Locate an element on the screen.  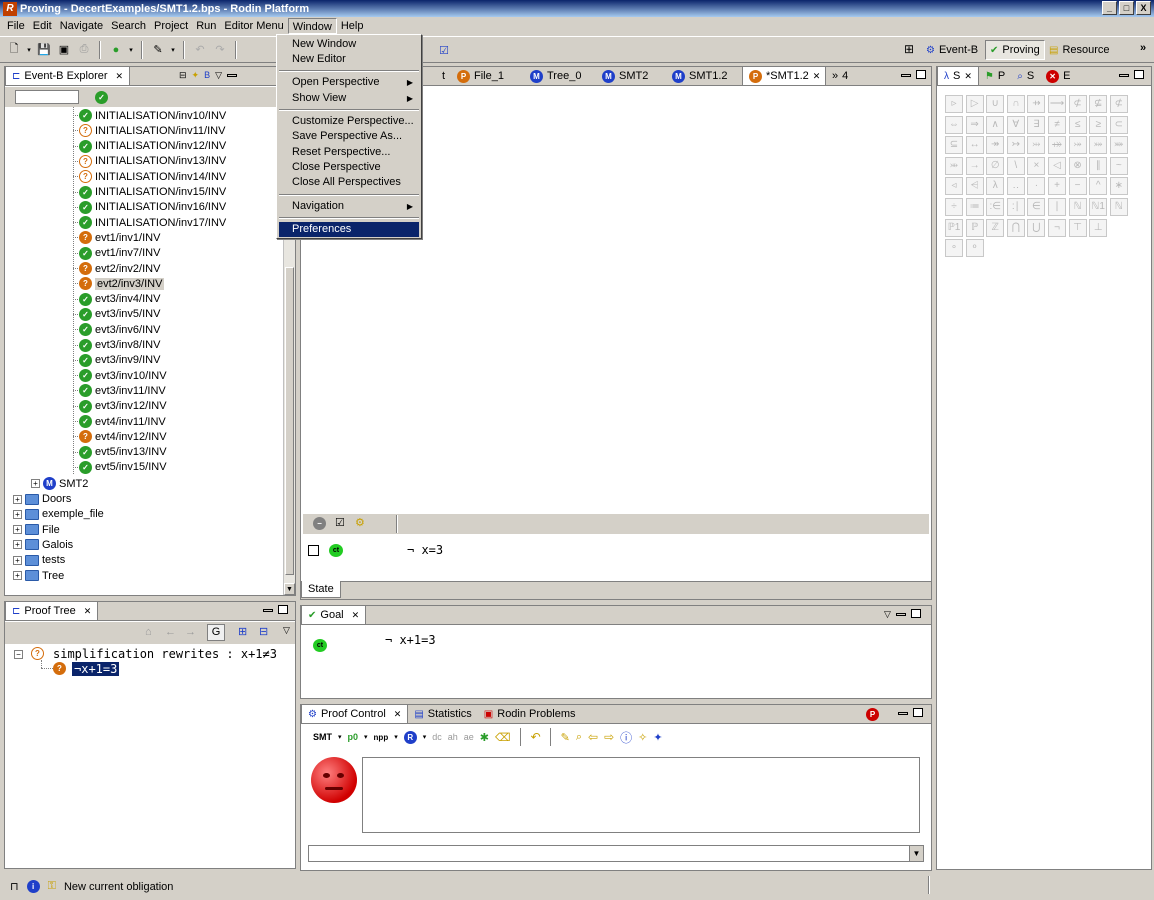
symbol-button: ≤ is located at coordinates (1077, 124).